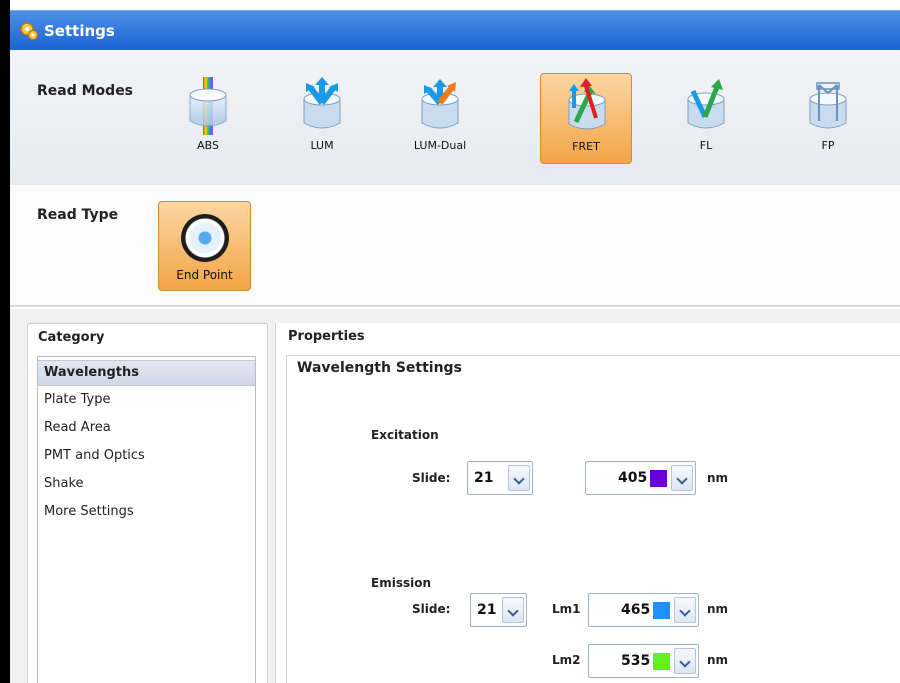 Image resolution: width=900 pixels, height=683 pixels. What do you see at coordinates (636, 610) in the screenshot?
I see `lm1-wavelength-value: 465` at bounding box center [636, 610].